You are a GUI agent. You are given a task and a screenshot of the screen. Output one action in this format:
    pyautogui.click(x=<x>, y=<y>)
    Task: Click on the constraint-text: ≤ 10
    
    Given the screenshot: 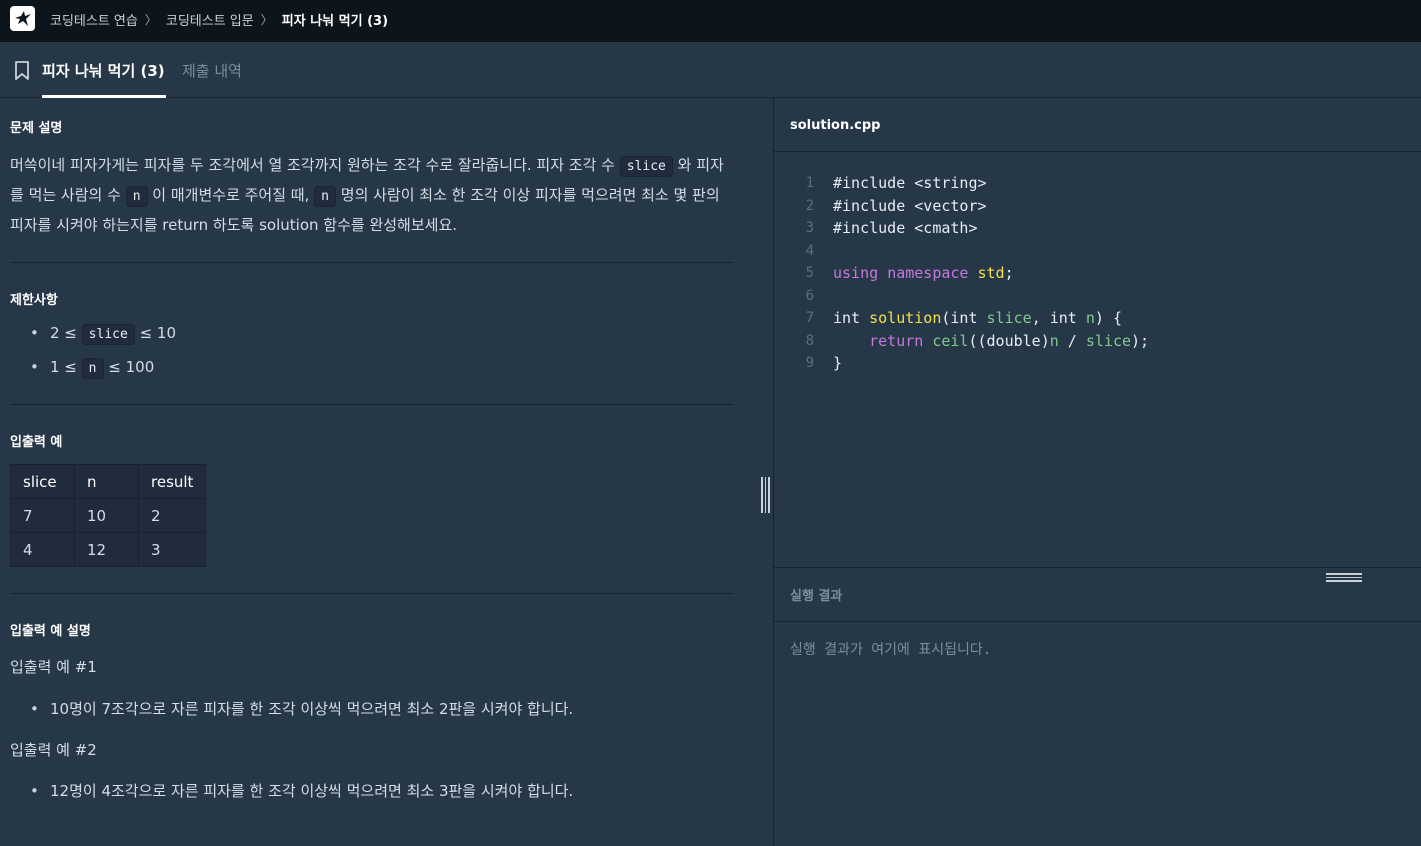 What is the action you would take?
    pyautogui.click(x=158, y=333)
    